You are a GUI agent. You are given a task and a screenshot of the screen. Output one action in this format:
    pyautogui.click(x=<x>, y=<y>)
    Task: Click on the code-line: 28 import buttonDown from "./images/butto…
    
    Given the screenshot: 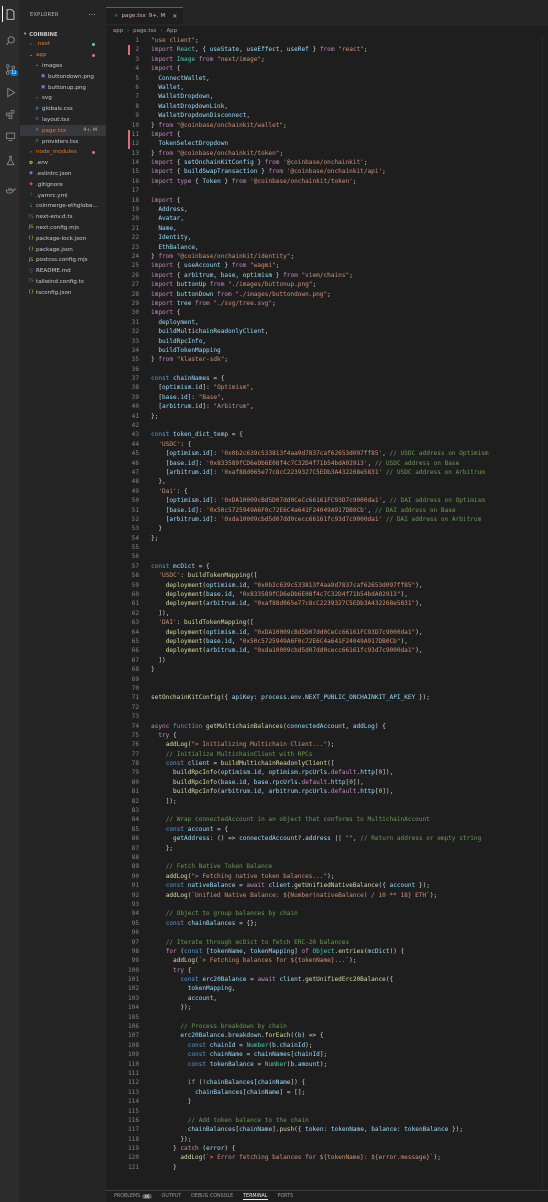 What is the action you would take?
    pyautogui.click(x=327, y=294)
    